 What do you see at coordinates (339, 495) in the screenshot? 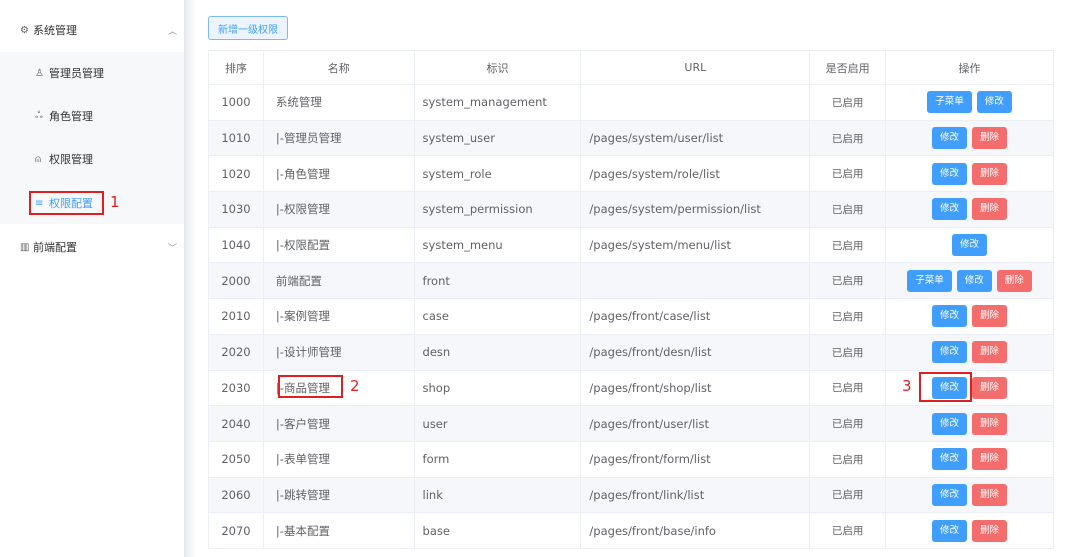
I see `cell-name: |-跳转管理` at bounding box center [339, 495].